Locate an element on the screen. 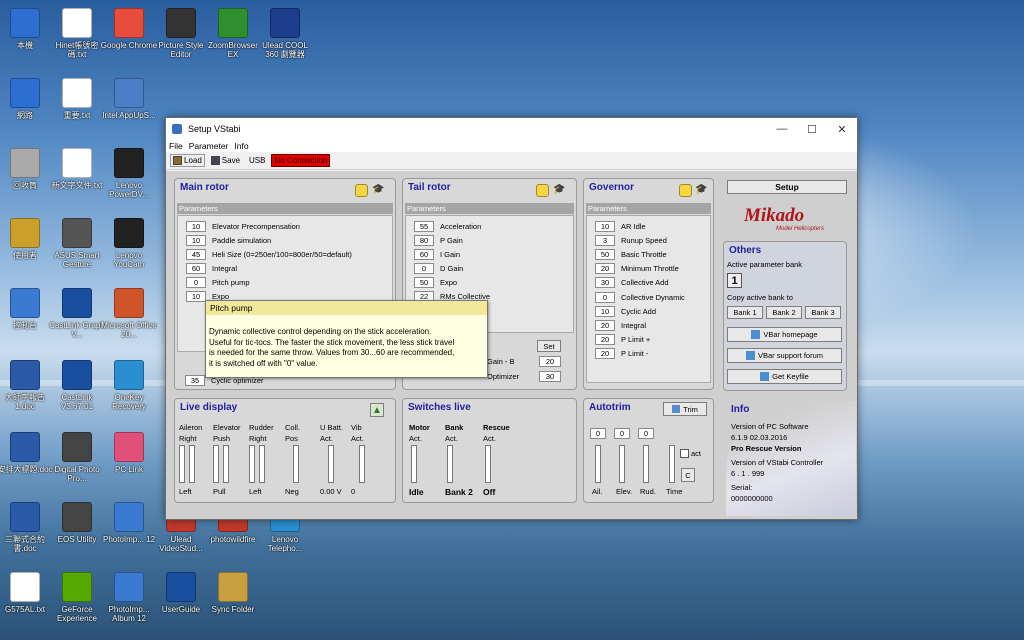 The height and width of the screenshot is (640, 1024). desktop-icon: Lenovo YouCam is located at coordinates (129, 243).